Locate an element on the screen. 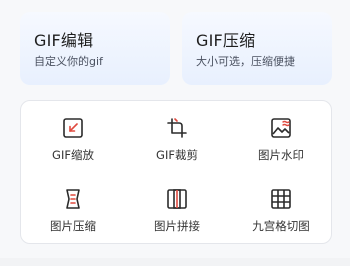 Image resolution: width=350 pixels, height=266 pixels. gif-compress-subtitle: 大小可选，压缩便捷 is located at coordinates (245, 61).